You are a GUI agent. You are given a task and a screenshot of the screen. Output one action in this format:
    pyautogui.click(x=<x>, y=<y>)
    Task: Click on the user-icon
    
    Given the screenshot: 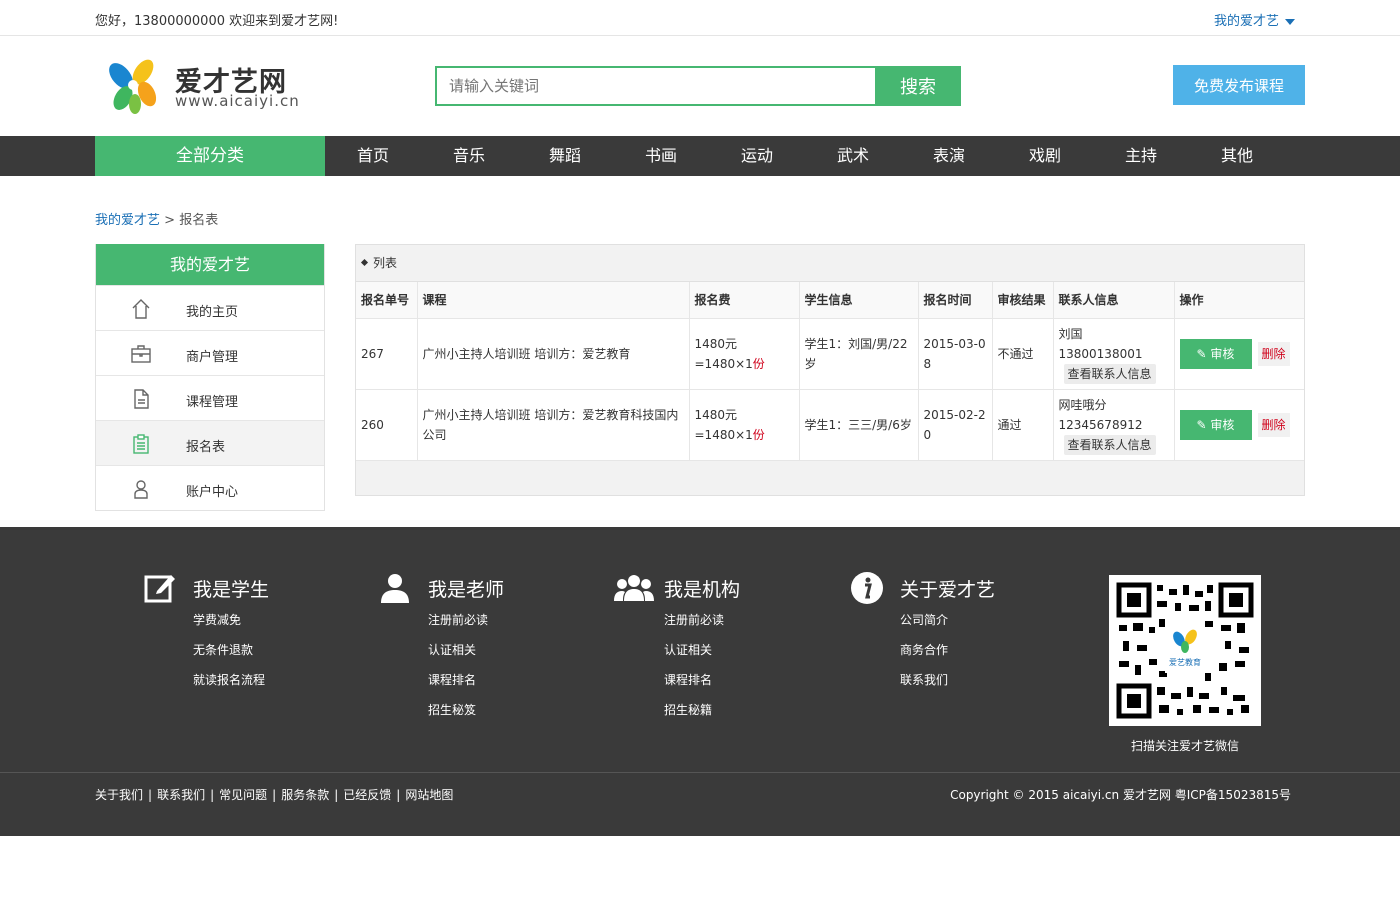 What is the action you would take?
    pyautogui.click(x=141, y=489)
    